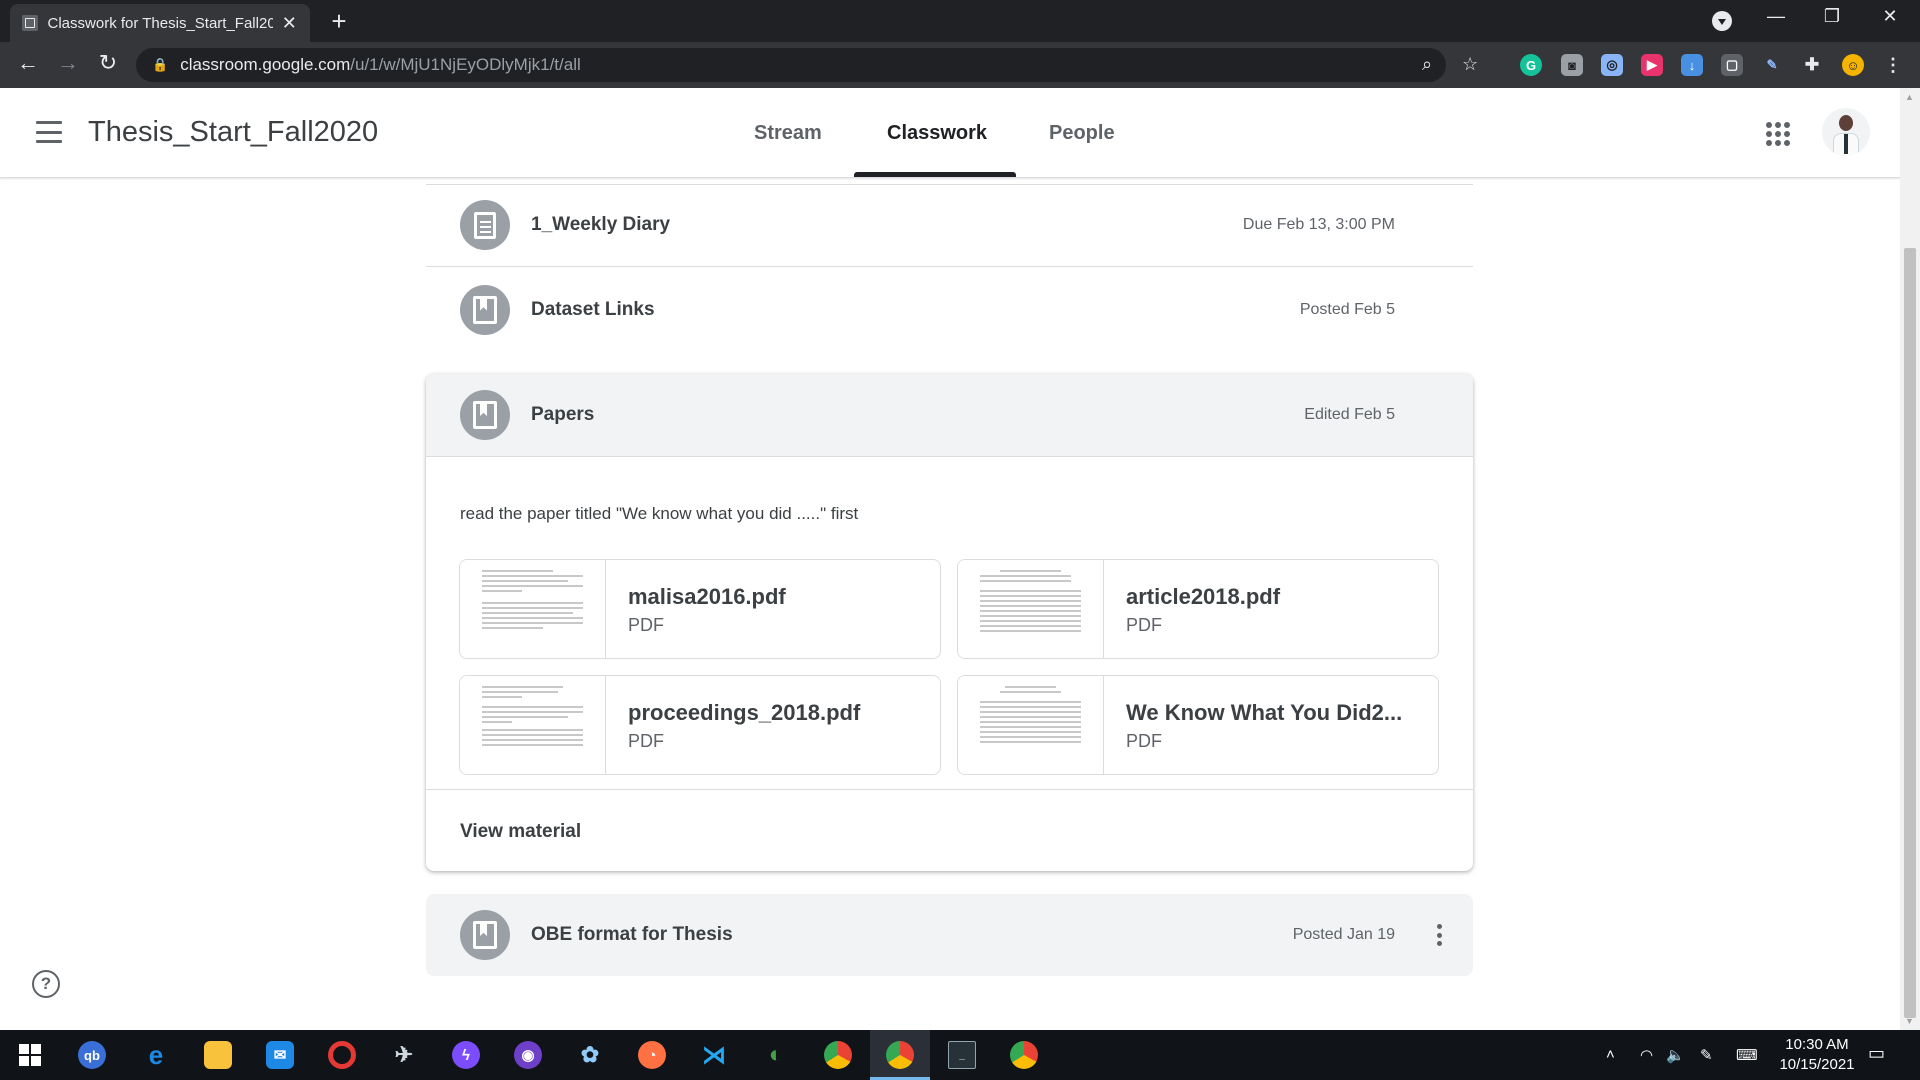 The width and height of the screenshot is (1920, 1080). Describe the element at coordinates (1470, 64) in the screenshot. I see `bookmark-star-icon: ☆` at that location.